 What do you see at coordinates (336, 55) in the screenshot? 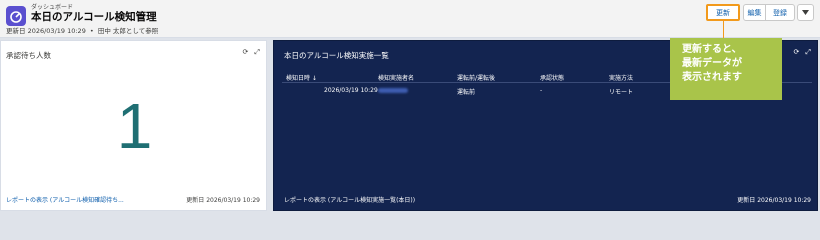
I see `widget-title: 本日のアルコール検知実施一覧` at bounding box center [336, 55].